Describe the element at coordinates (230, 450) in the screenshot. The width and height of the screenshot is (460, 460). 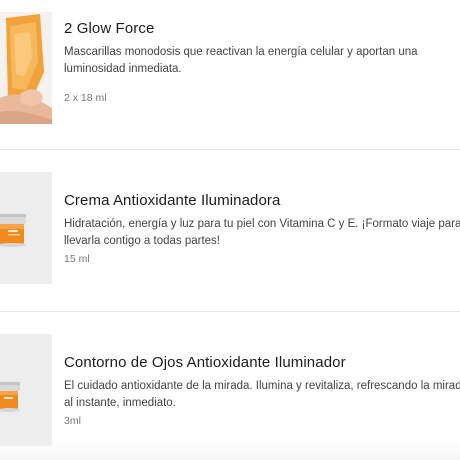
I see `bottom-fade` at that location.